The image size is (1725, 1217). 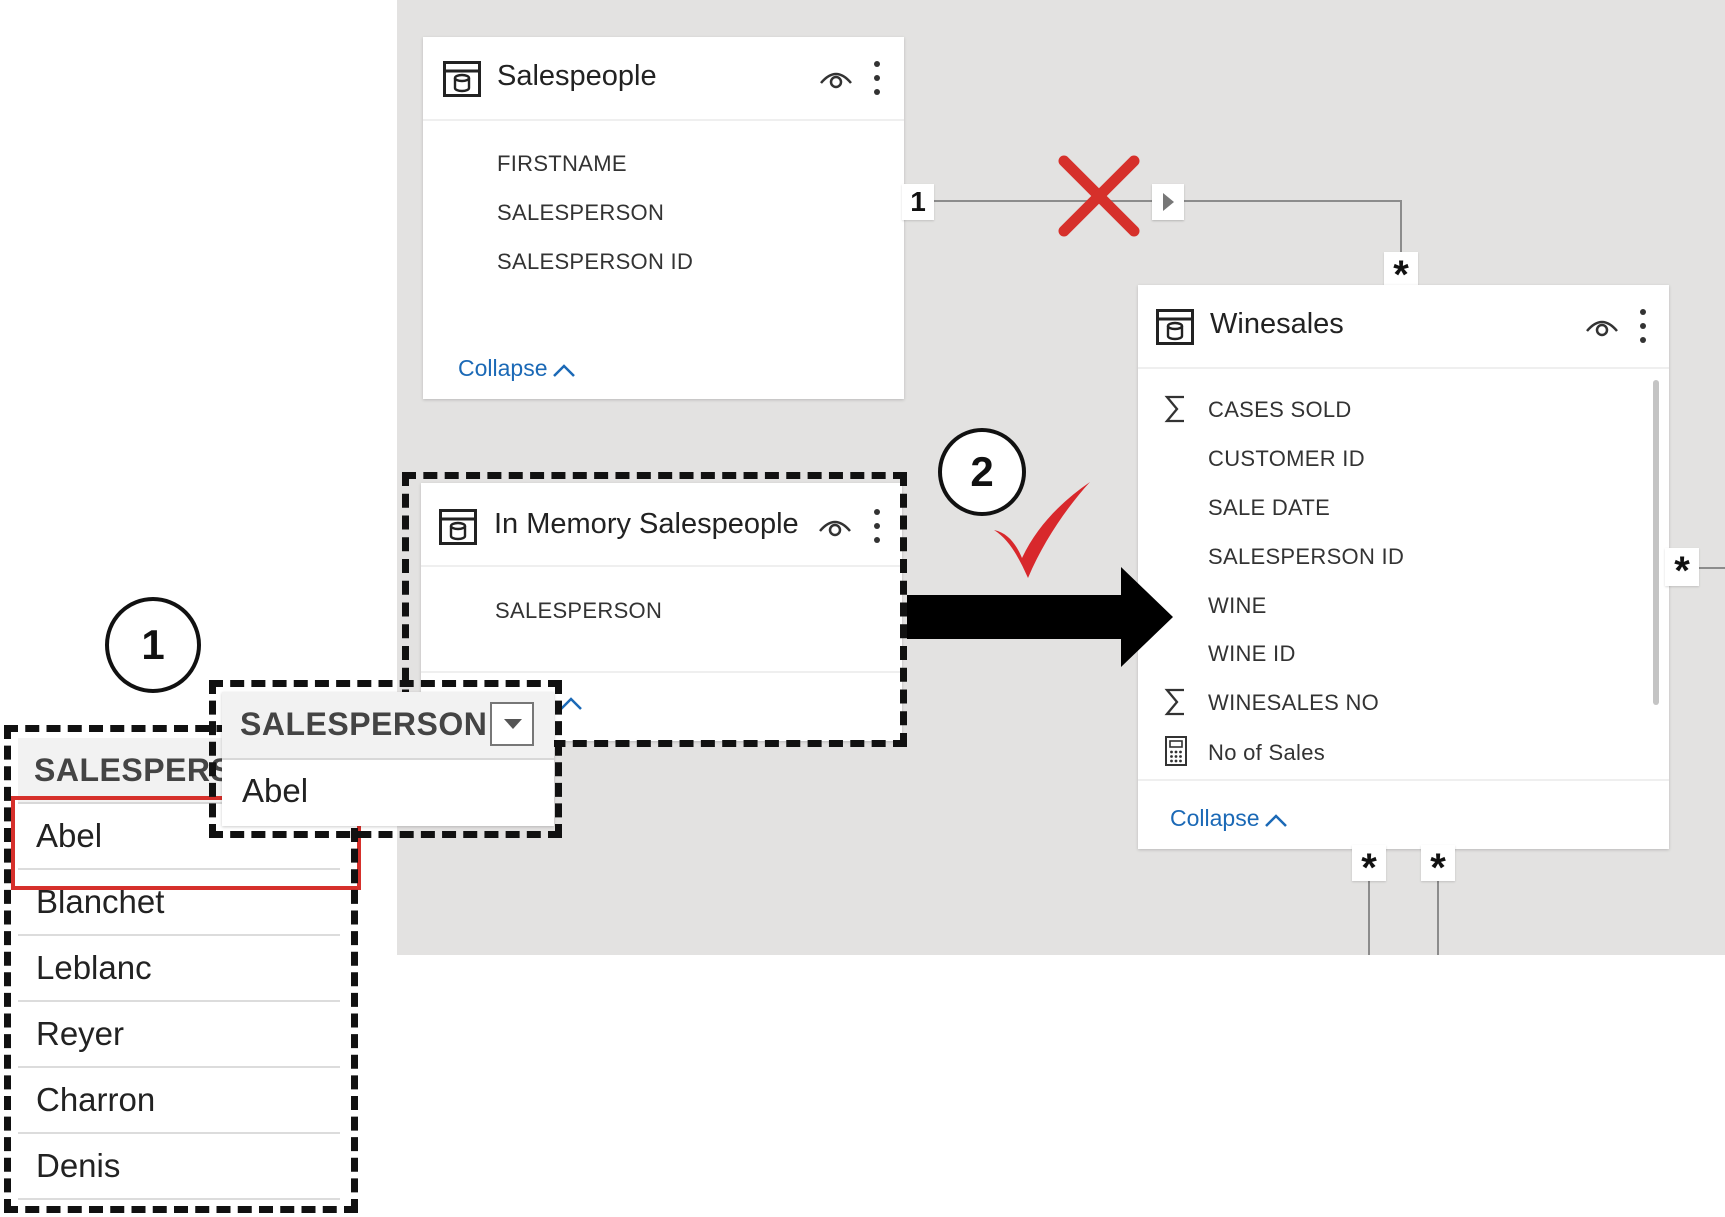 I want to click on salespeople-table-header: Salespeople, so click(x=663, y=79).